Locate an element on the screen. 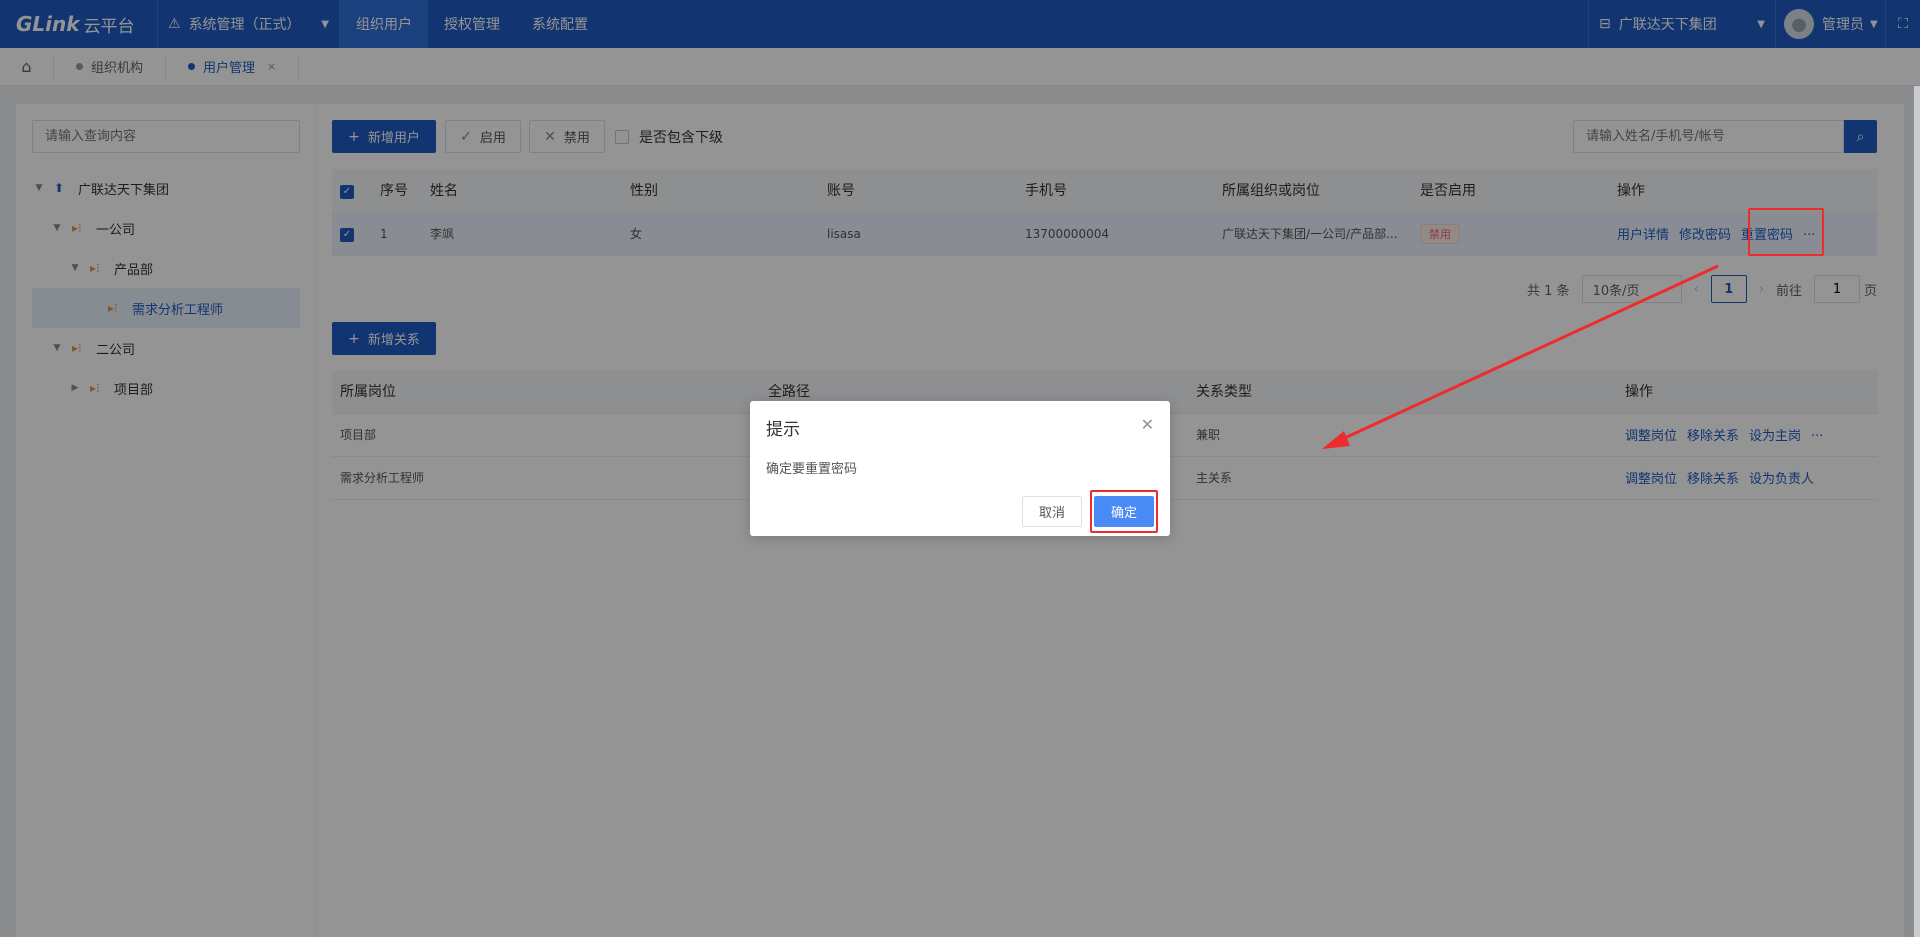 The image size is (1920, 937). close-icon: ✕ is located at coordinates (1147, 424).